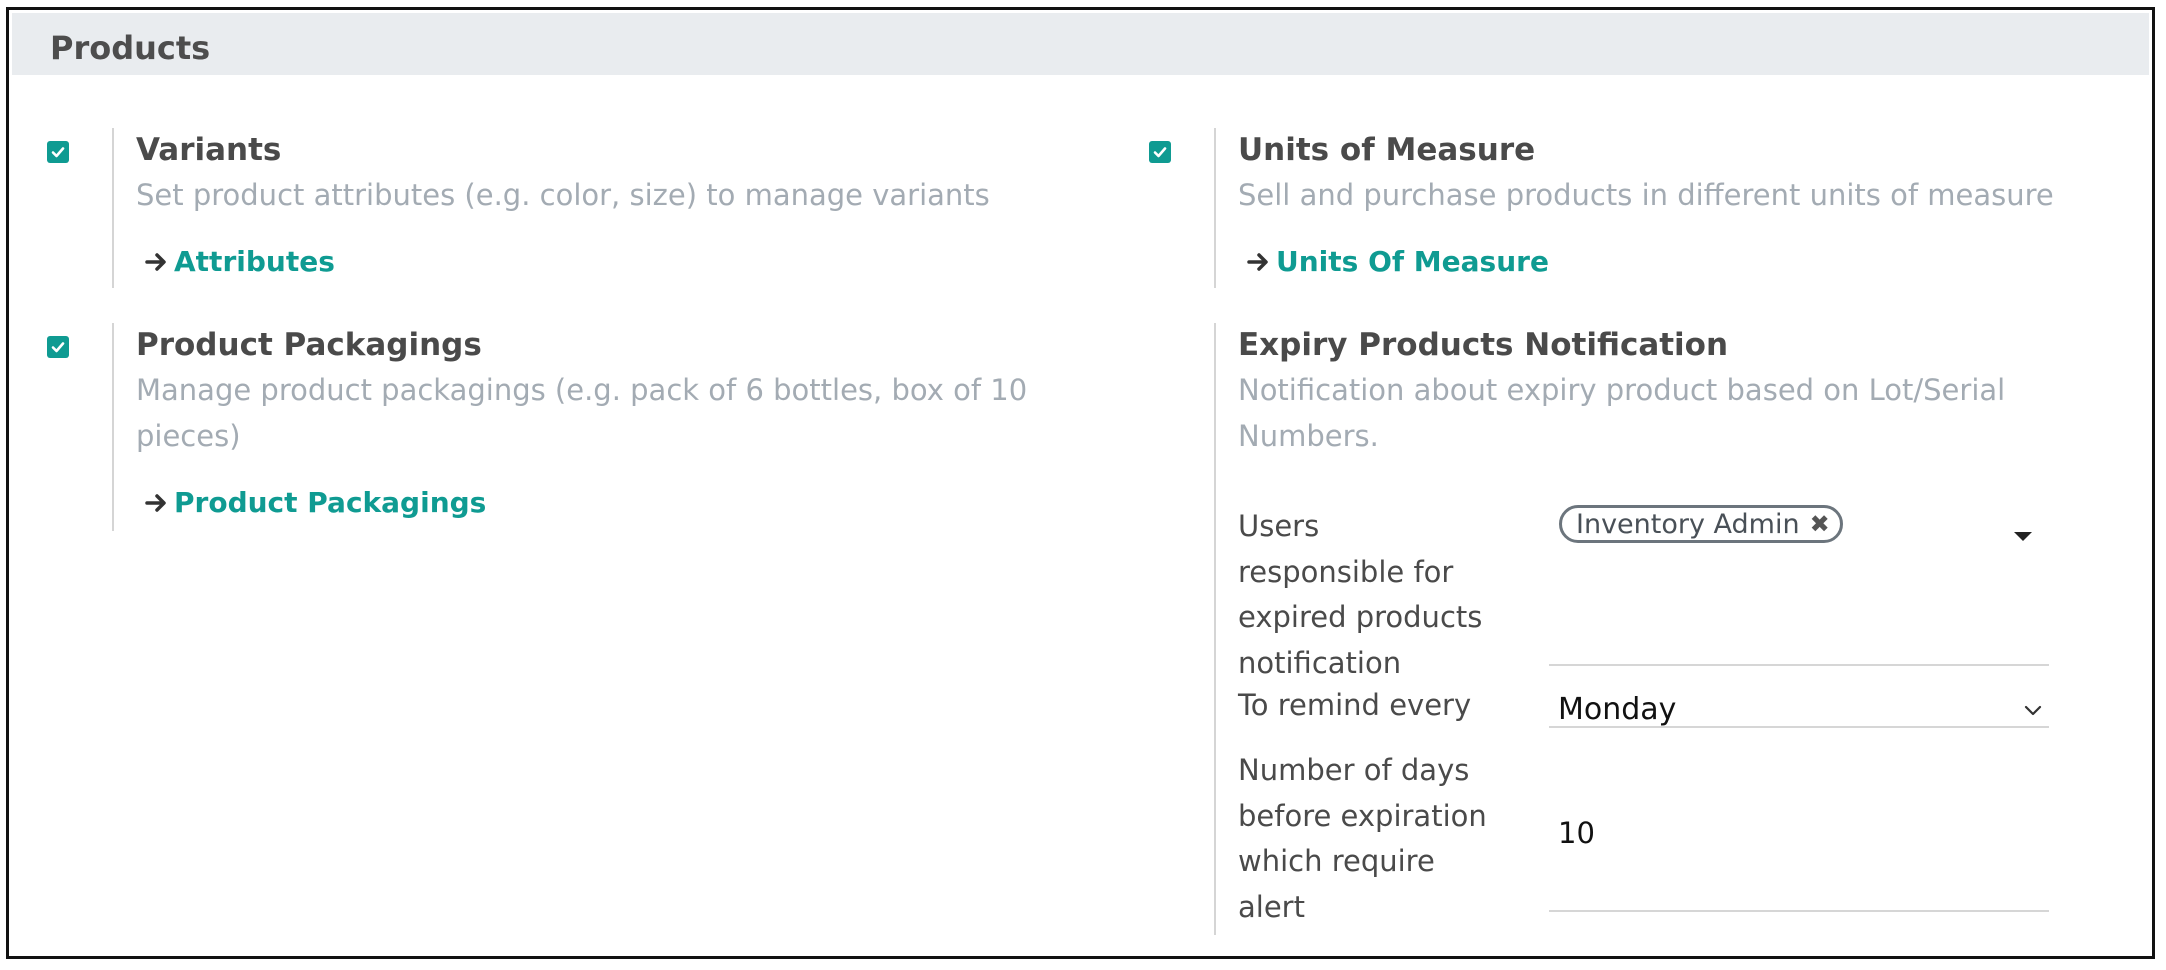 The height and width of the screenshot is (970, 2166). I want to click on variants-title: Variants, so click(209, 150).